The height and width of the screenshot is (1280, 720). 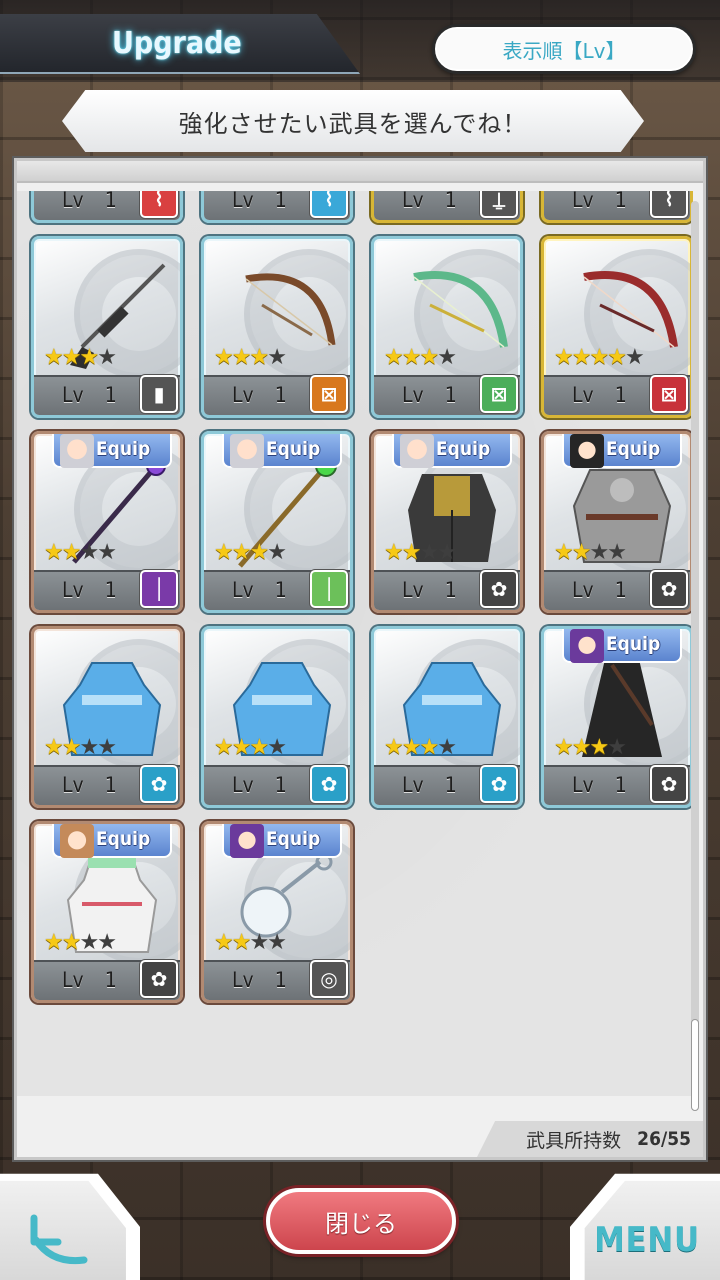 What do you see at coordinates (695, 656) in the screenshot?
I see `scrollbar` at bounding box center [695, 656].